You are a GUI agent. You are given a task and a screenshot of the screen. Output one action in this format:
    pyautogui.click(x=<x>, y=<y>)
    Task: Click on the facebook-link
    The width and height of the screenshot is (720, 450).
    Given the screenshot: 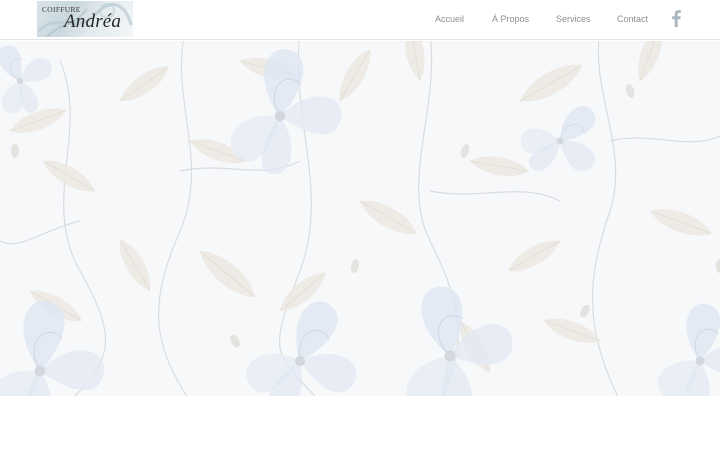 What is the action you would take?
    pyautogui.click(x=676, y=18)
    